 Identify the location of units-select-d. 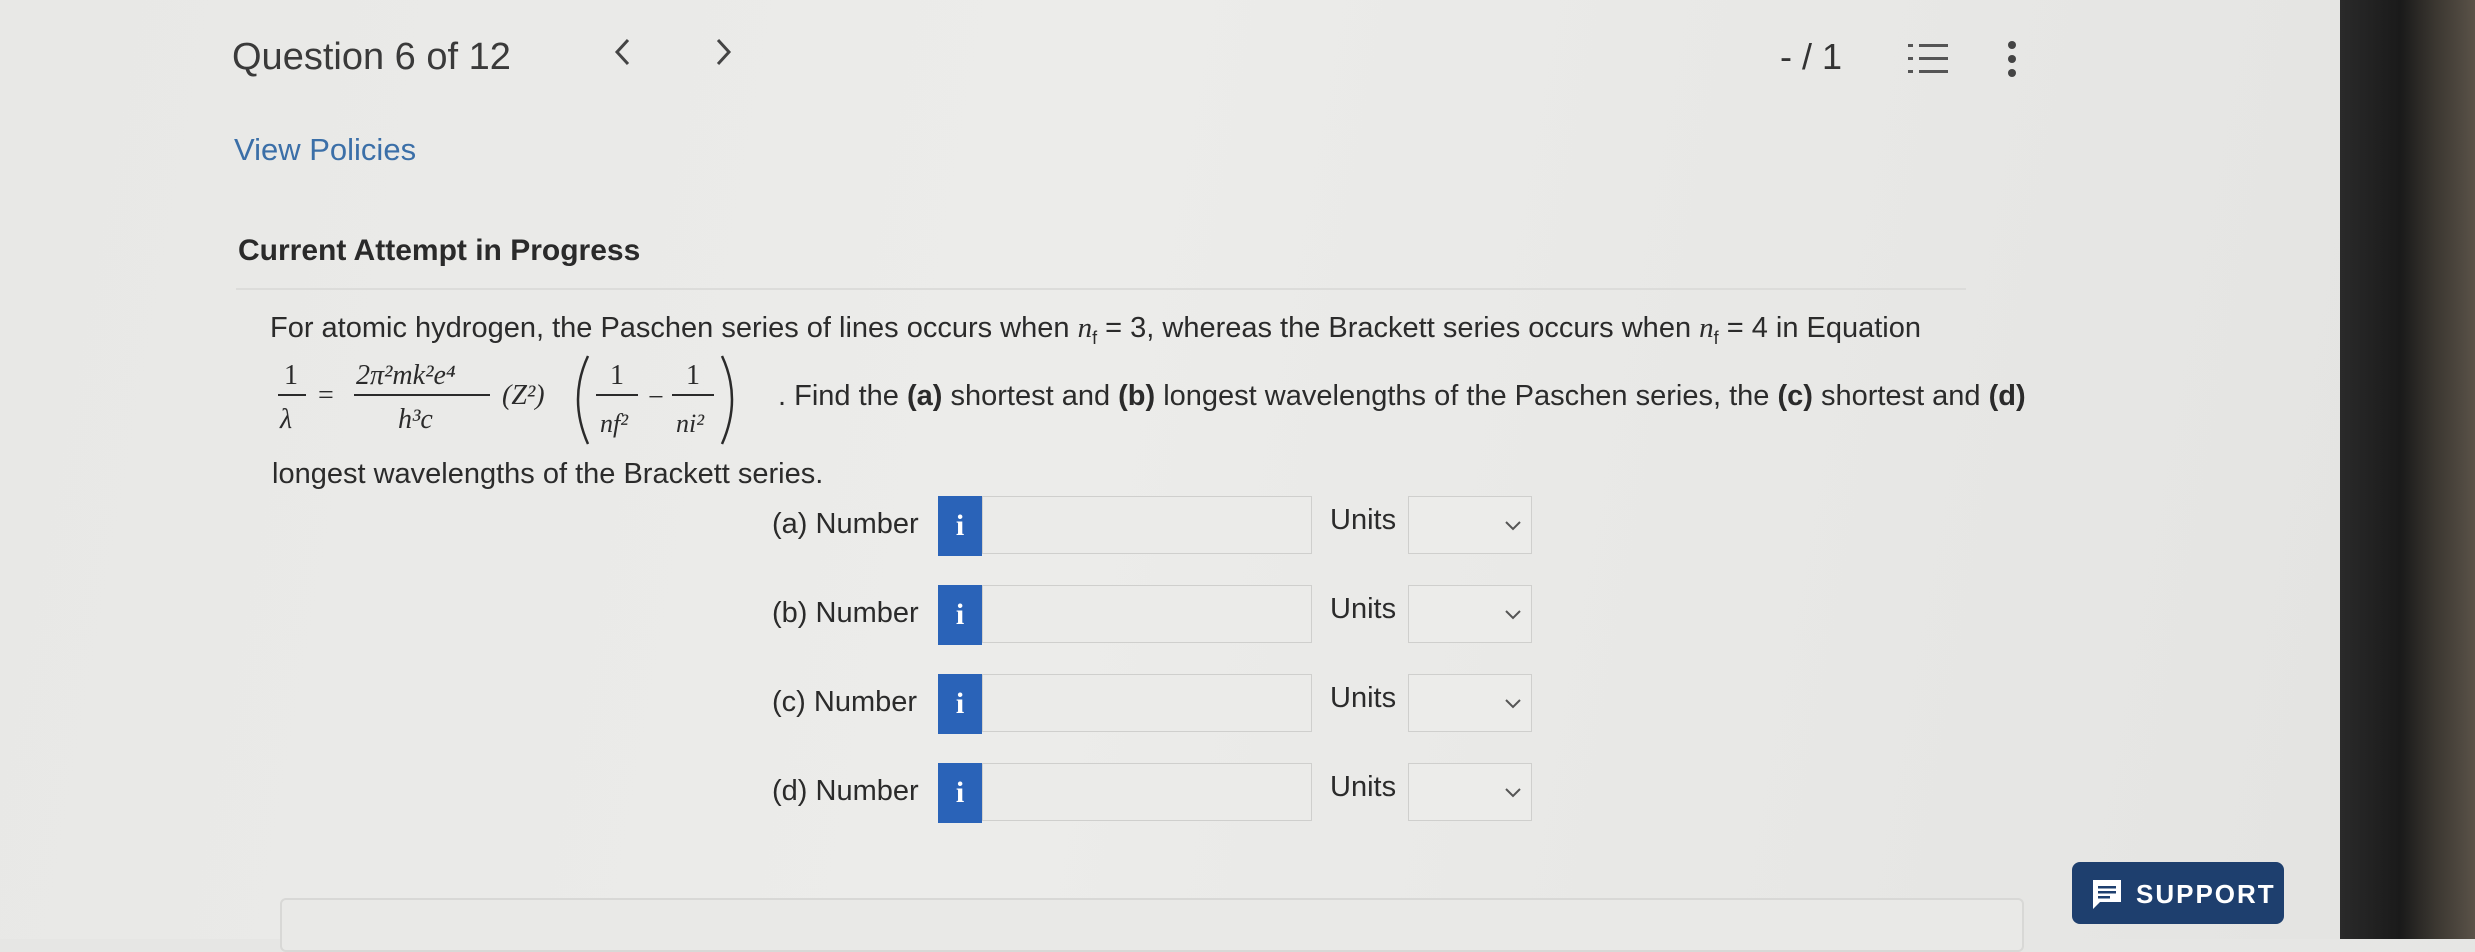
(1470, 792).